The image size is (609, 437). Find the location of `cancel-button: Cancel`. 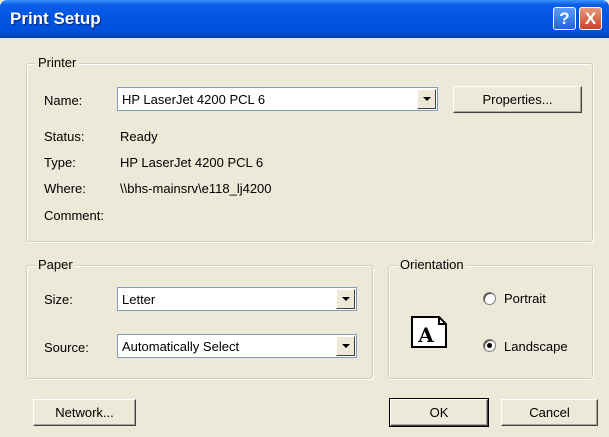

cancel-button: Cancel is located at coordinates (549, 412).